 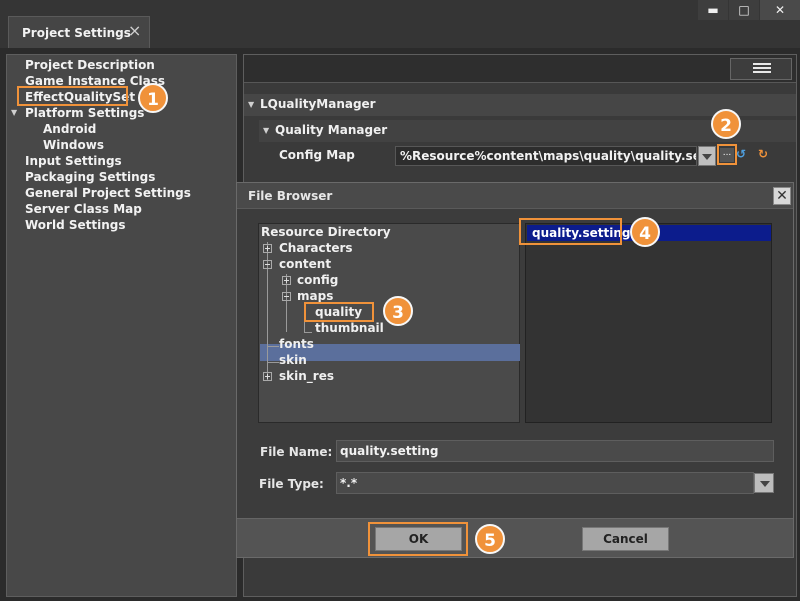 What do you see at coordinates (744, 10) in the screenshot?
I see `maximize-button: □` at bounding box center [744, 10].